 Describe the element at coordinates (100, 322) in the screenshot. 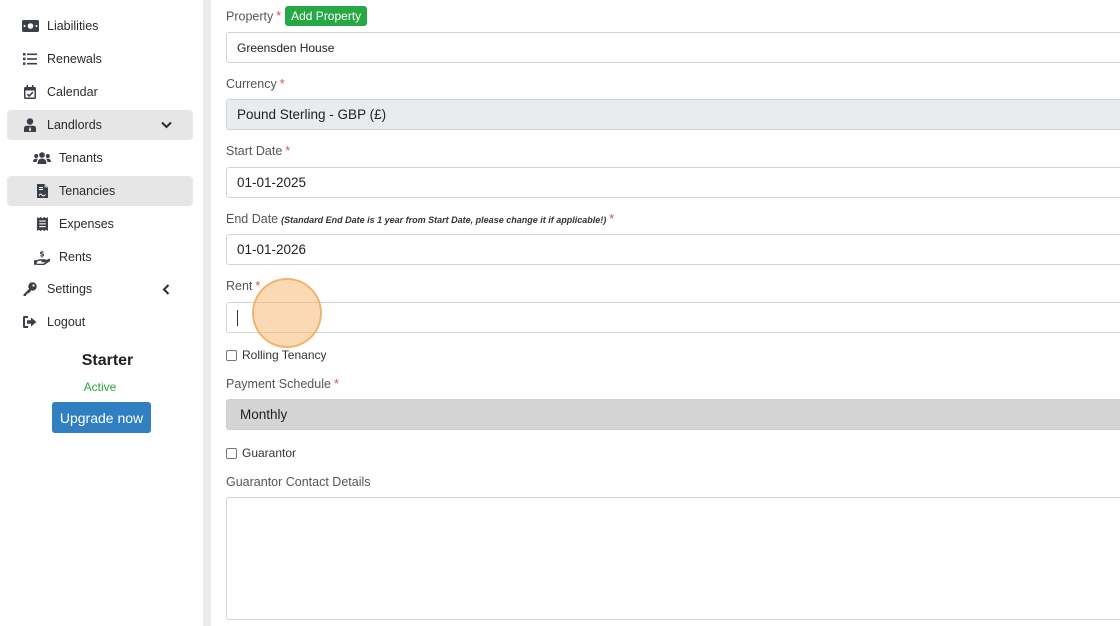

I see `sidebar-item-logout: Logout` at that location.